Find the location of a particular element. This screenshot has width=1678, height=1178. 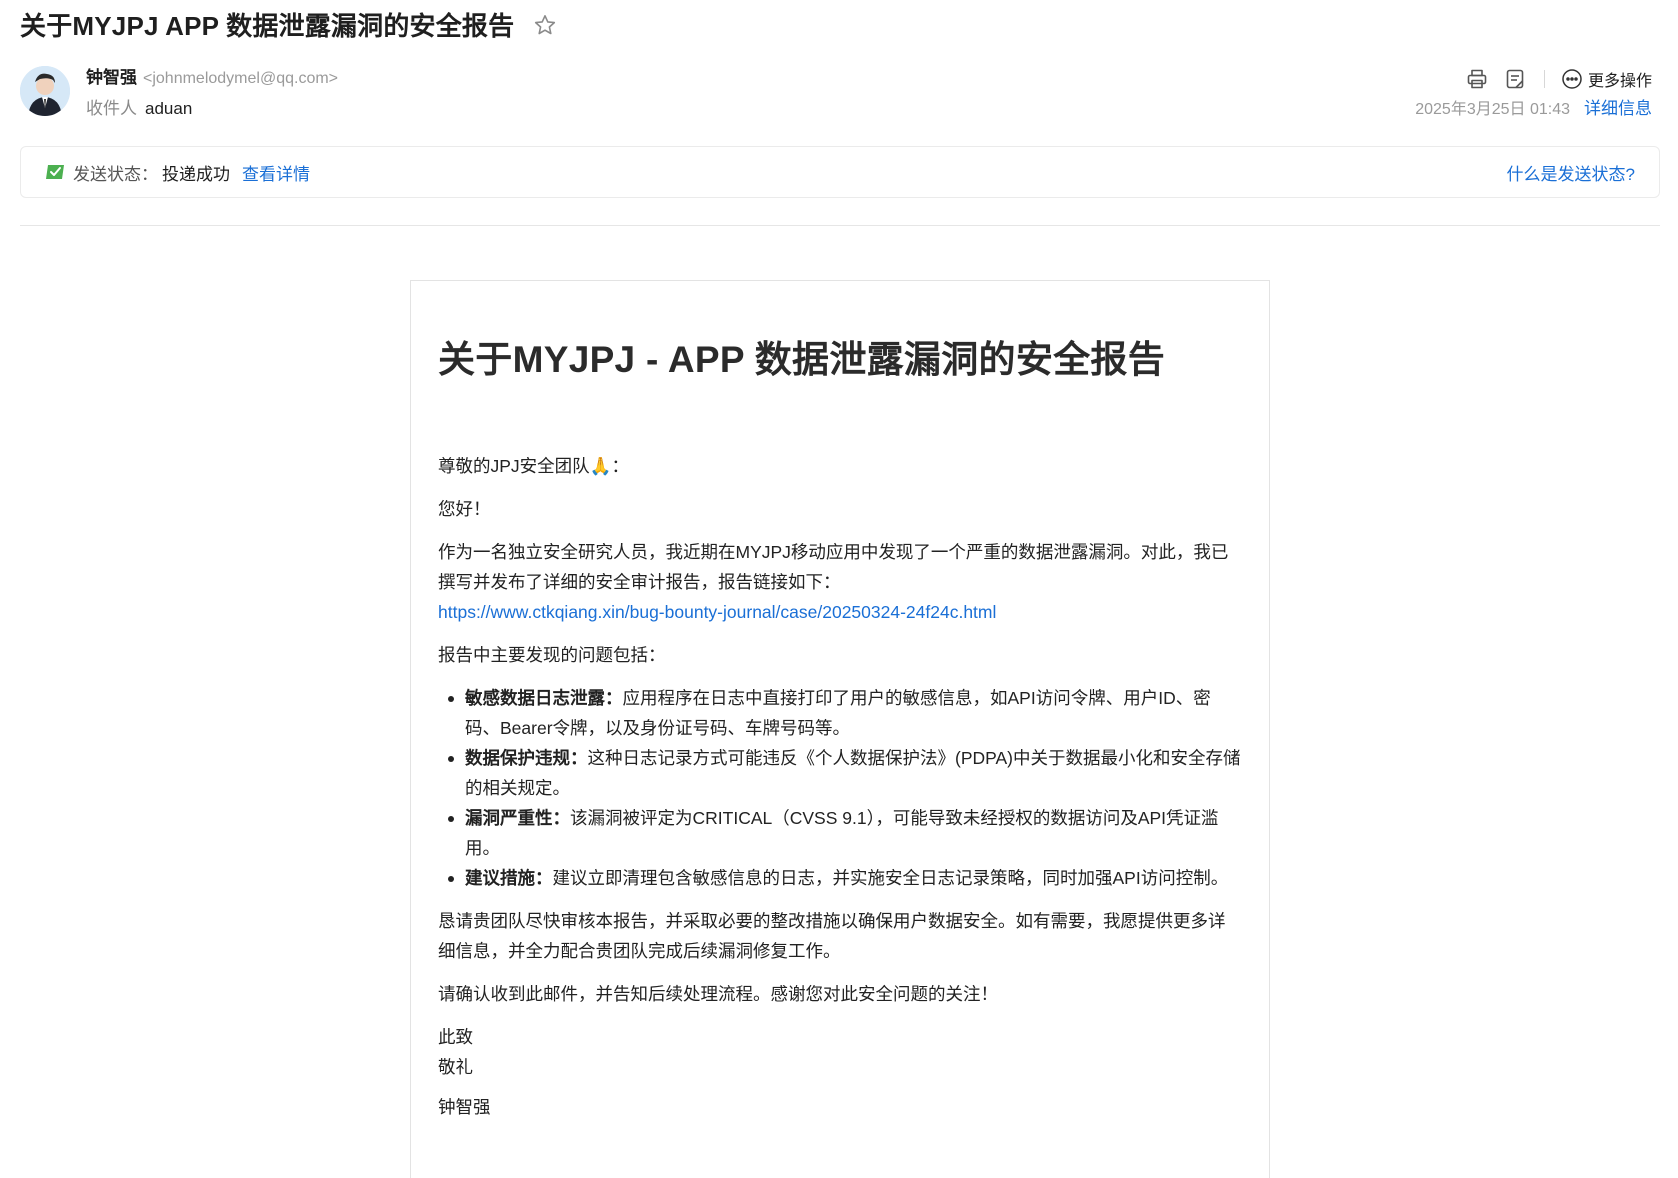

header-divider is located at coordinates (840, 225).